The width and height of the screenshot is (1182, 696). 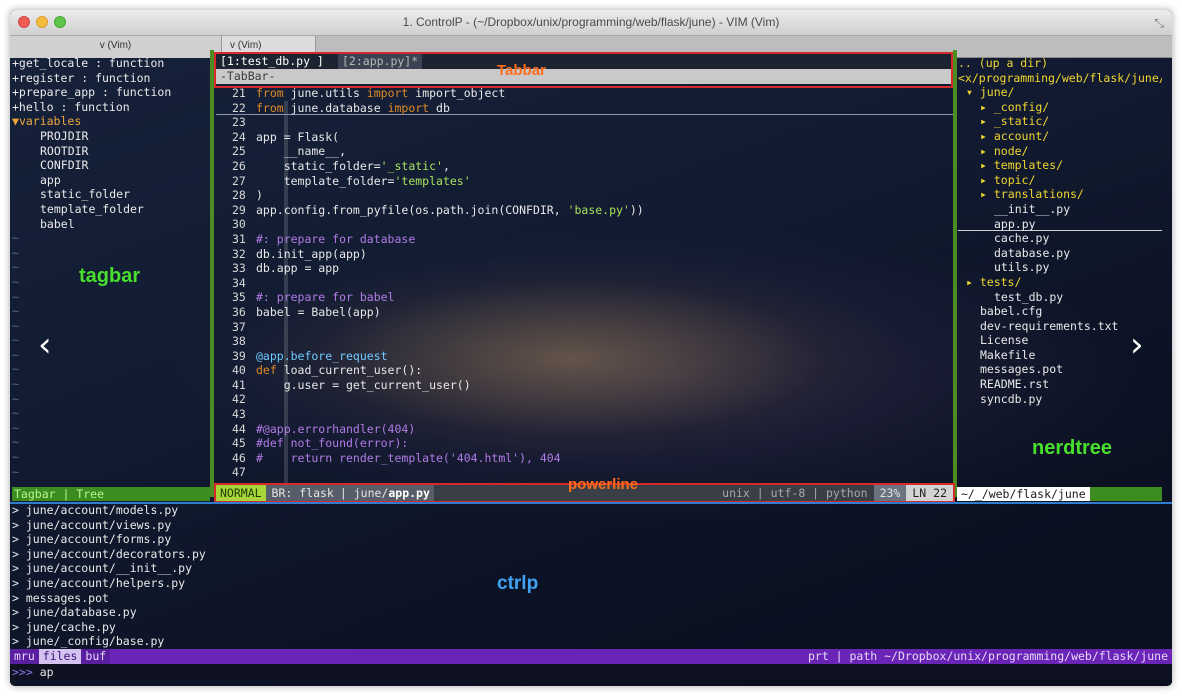 What do you see at coordinates (353, 165) in the screenshot?
I see `code-text: static_folder='_static',` at bounding box center [353, 165].